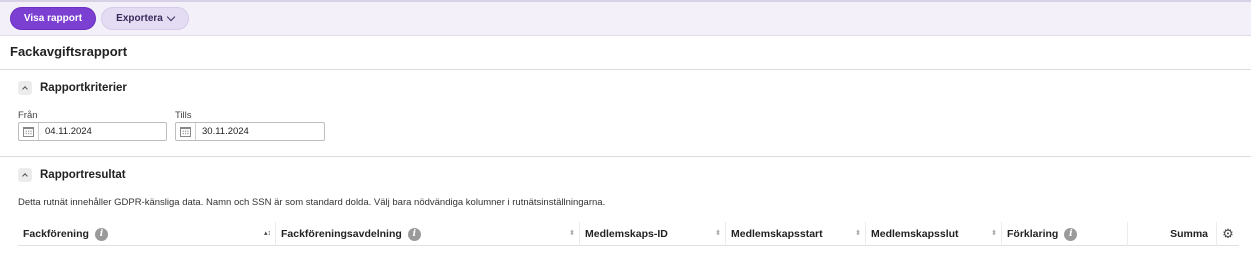  I want to click on column-header-sum: Summa, so click(1172, 234).